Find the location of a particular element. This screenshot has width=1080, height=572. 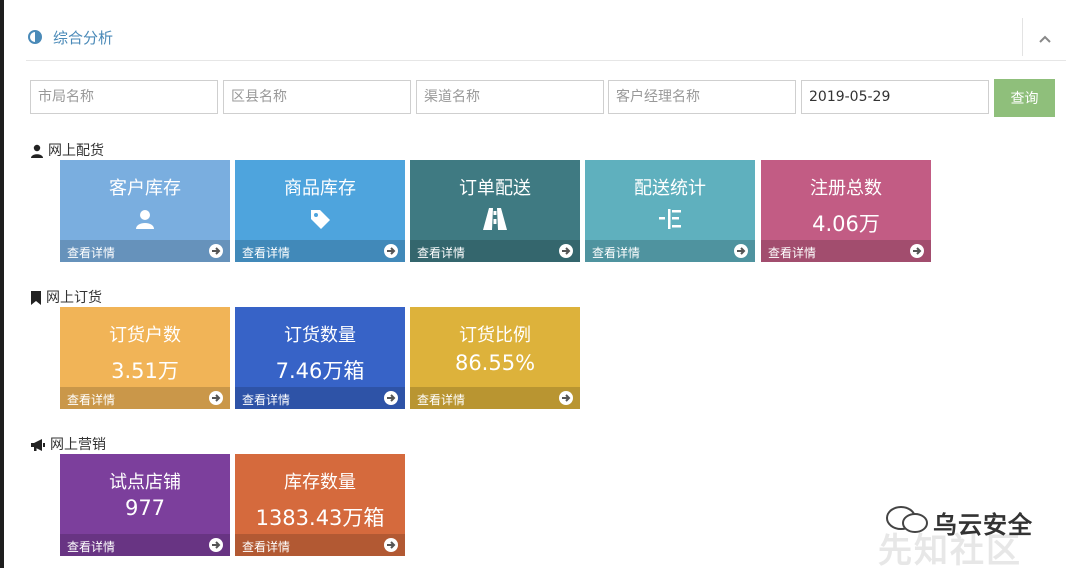

channel-input is located at coordinates (510, 97).